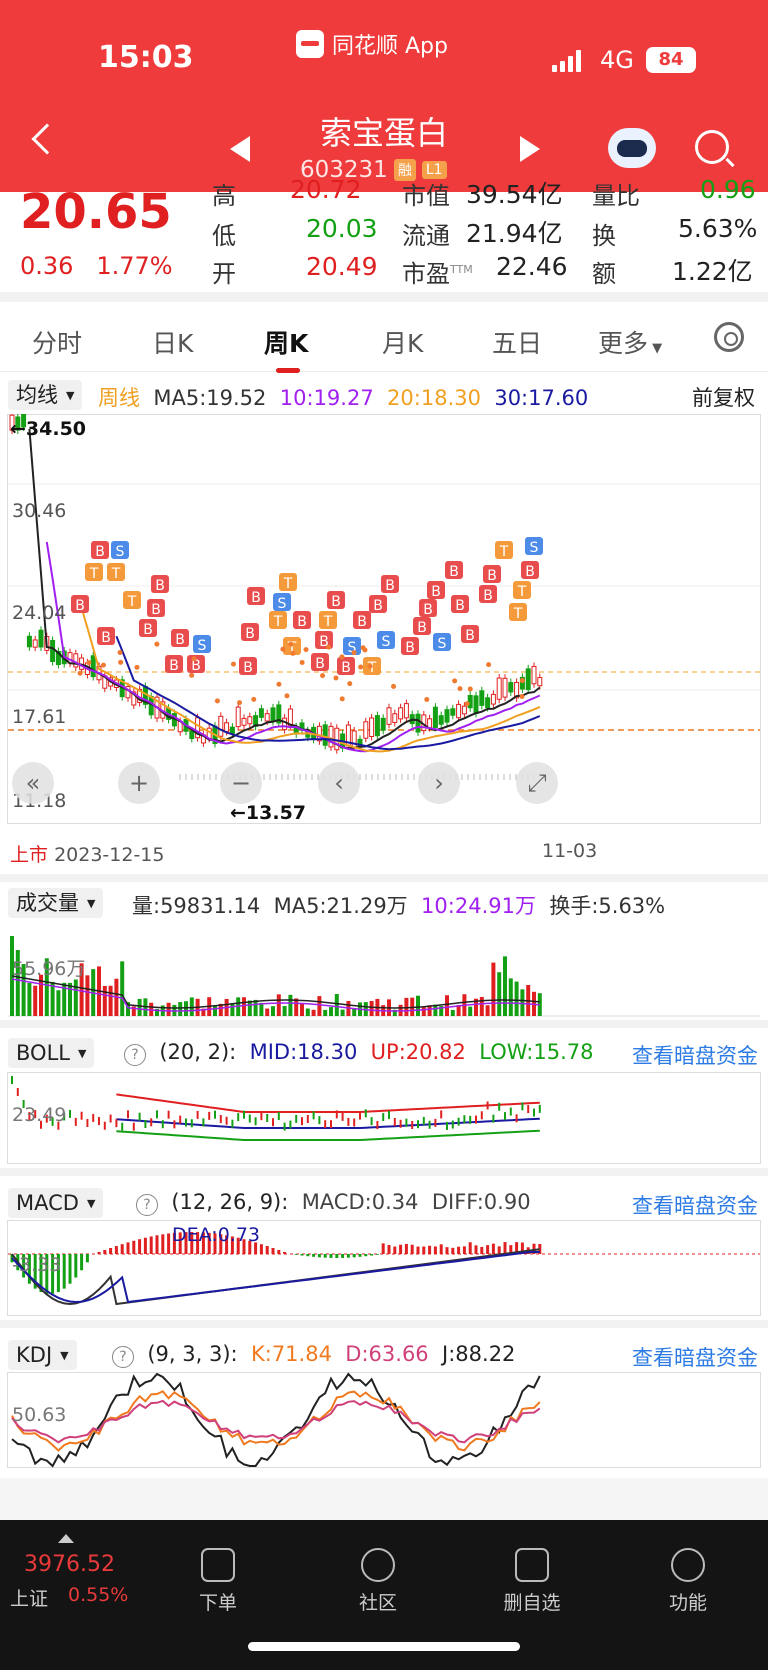 The width and height of the screenshot is (768, 1670). I want to click on mktcap-label: 市值, so click(426, 196).